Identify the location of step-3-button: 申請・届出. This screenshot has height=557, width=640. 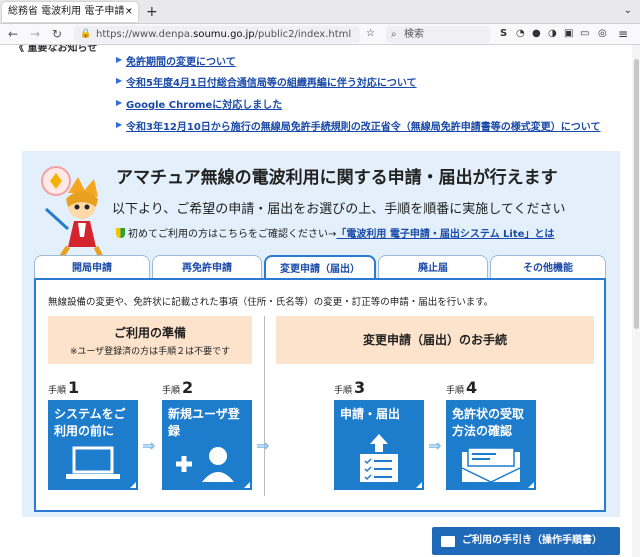
(379, 445).